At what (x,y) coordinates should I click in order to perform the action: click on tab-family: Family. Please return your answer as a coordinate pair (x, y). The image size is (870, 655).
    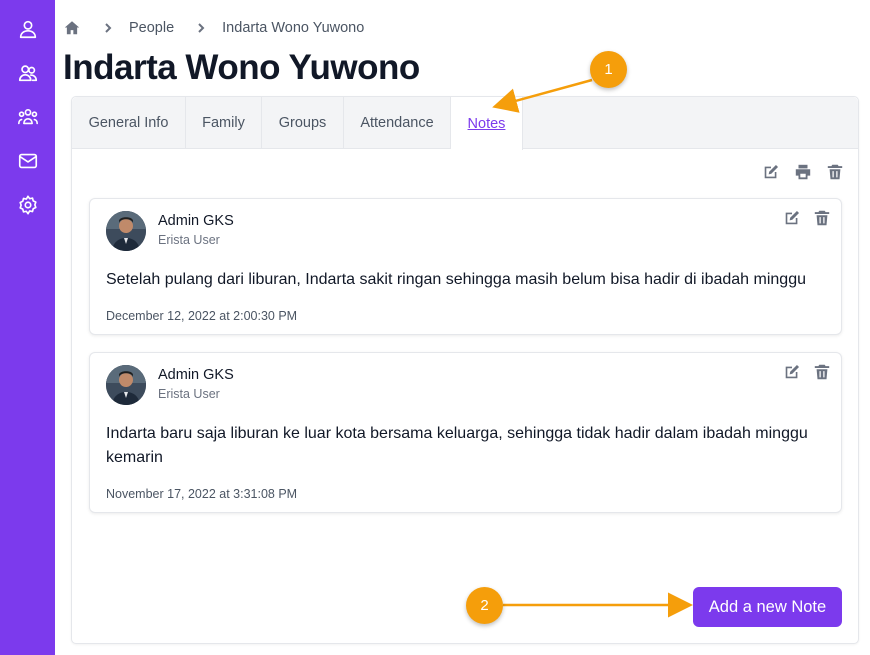
    Looking at the image, I should click on (224, 123).